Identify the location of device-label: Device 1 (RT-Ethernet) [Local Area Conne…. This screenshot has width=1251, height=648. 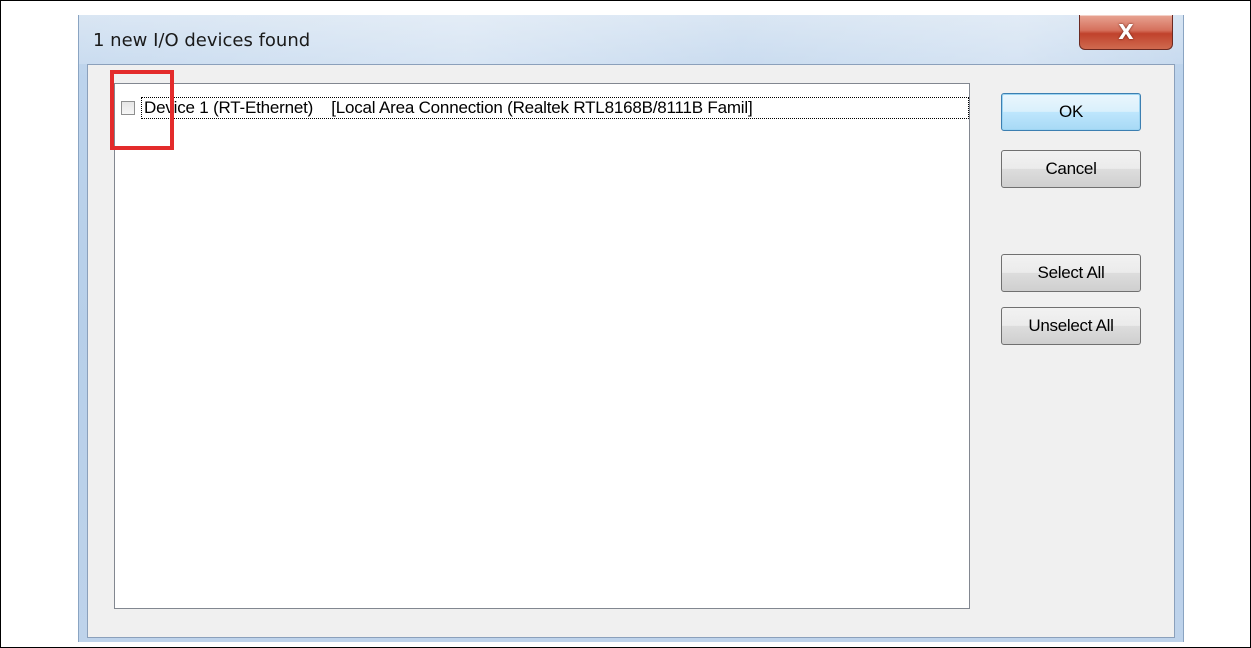
(555, 108).